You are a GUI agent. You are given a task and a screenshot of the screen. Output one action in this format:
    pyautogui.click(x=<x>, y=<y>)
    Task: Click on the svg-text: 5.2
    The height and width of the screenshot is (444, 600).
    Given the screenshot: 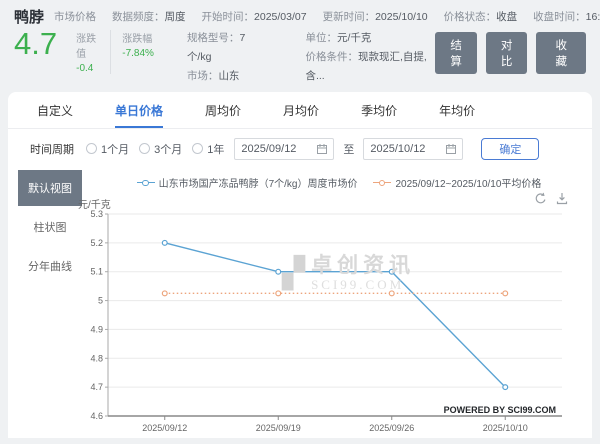 What is the action you would take?
    pyautogui.click(x=96, y=243)
    